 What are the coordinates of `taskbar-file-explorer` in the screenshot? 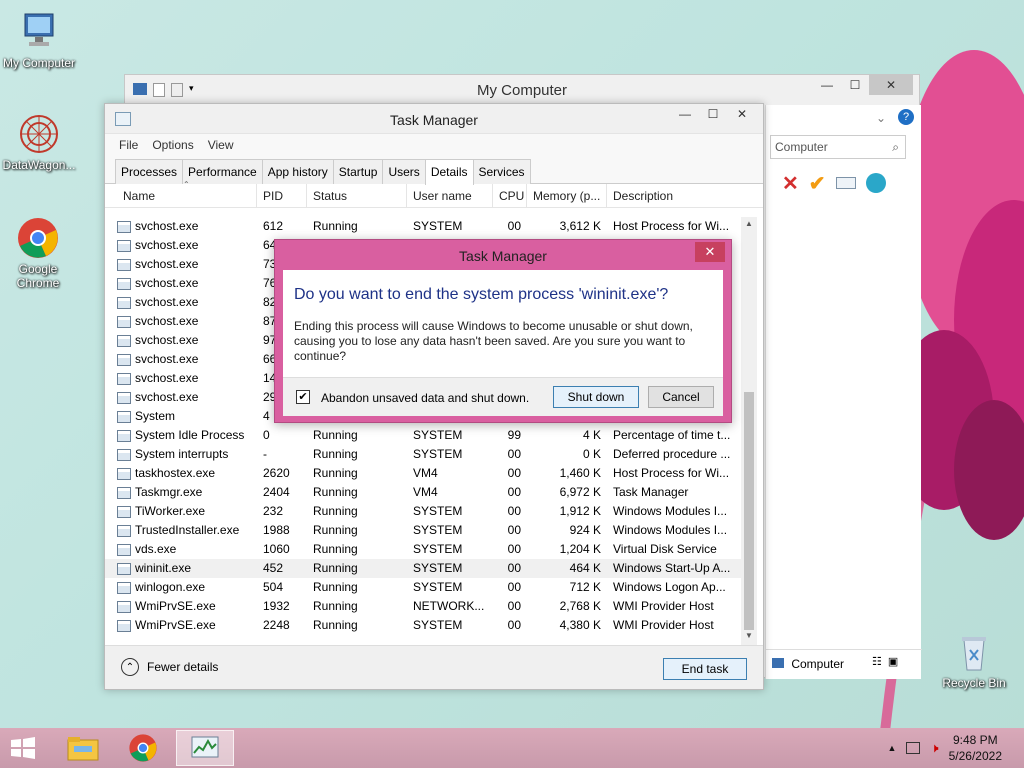 It's located at (83, 748).